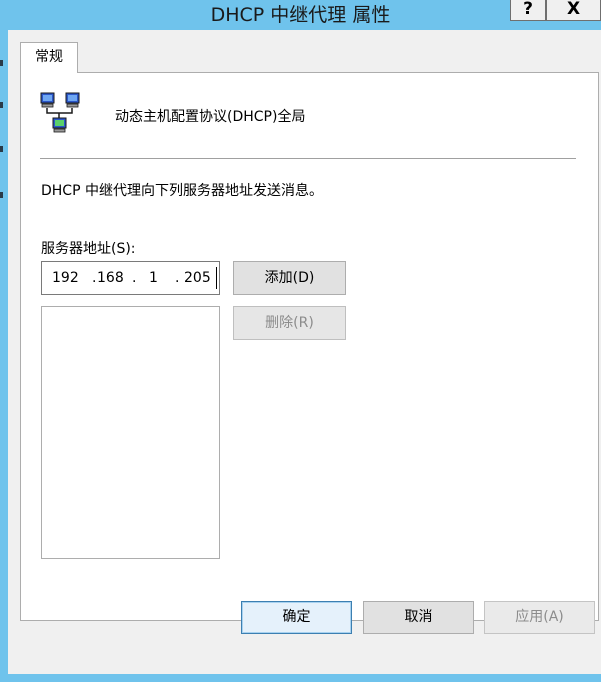  I want to click on server-address-list, so click(130, 432).